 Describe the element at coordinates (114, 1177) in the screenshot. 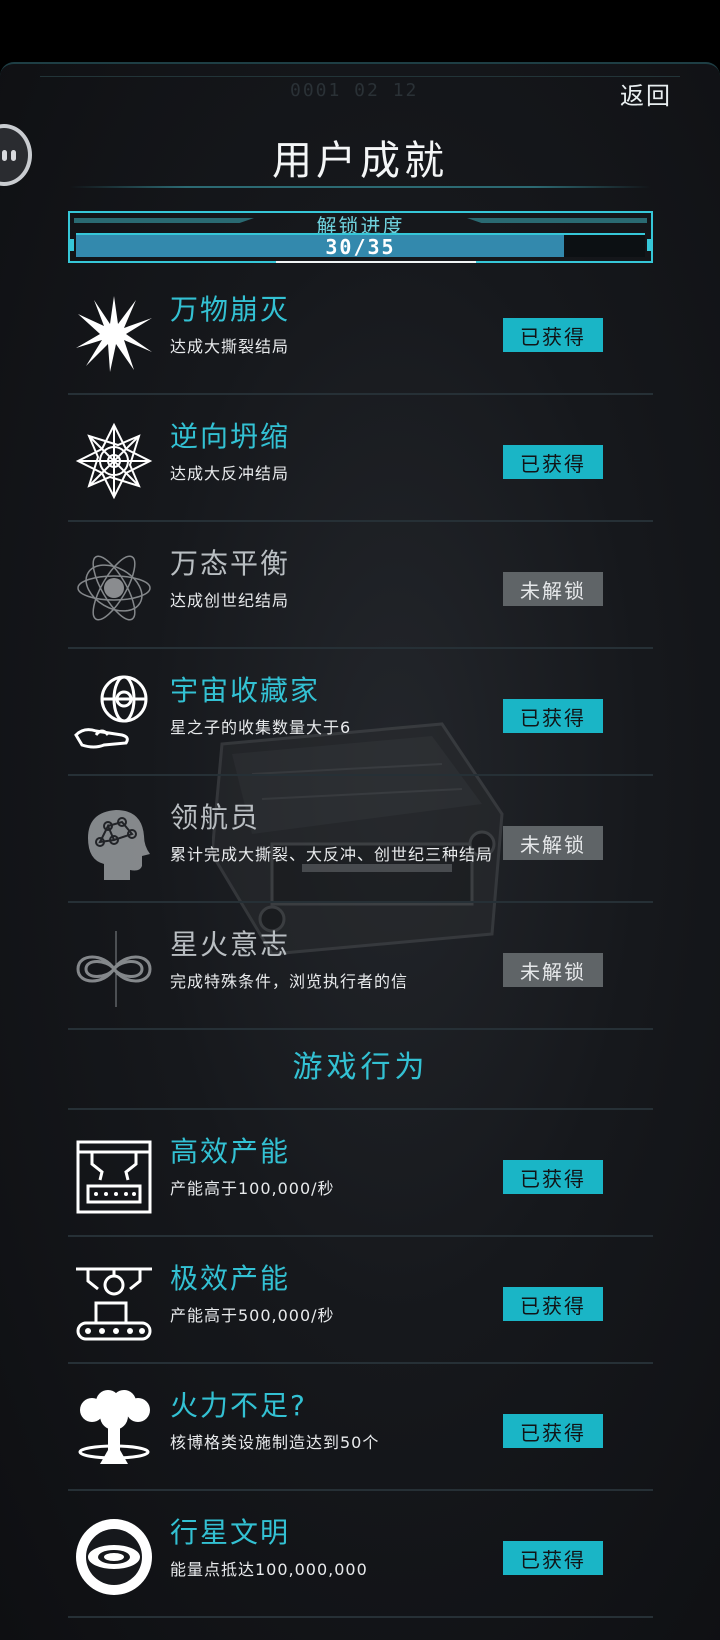

I see `factory-icon` at that location.